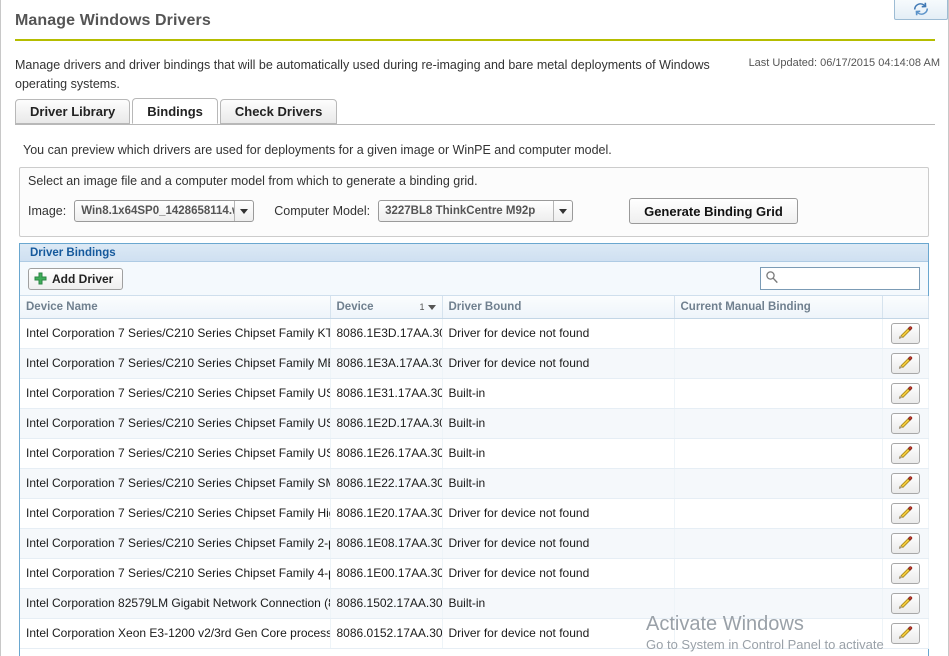 The image size is (949, 656). What do you see at coordinates (113, 20) in the screenshot?
I see `page-title: Manage Windows Drivers` at bounding box center [113, 20].